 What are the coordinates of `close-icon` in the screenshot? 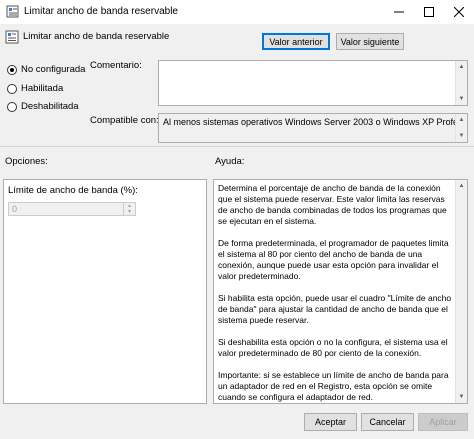 It's located at (459, 12).